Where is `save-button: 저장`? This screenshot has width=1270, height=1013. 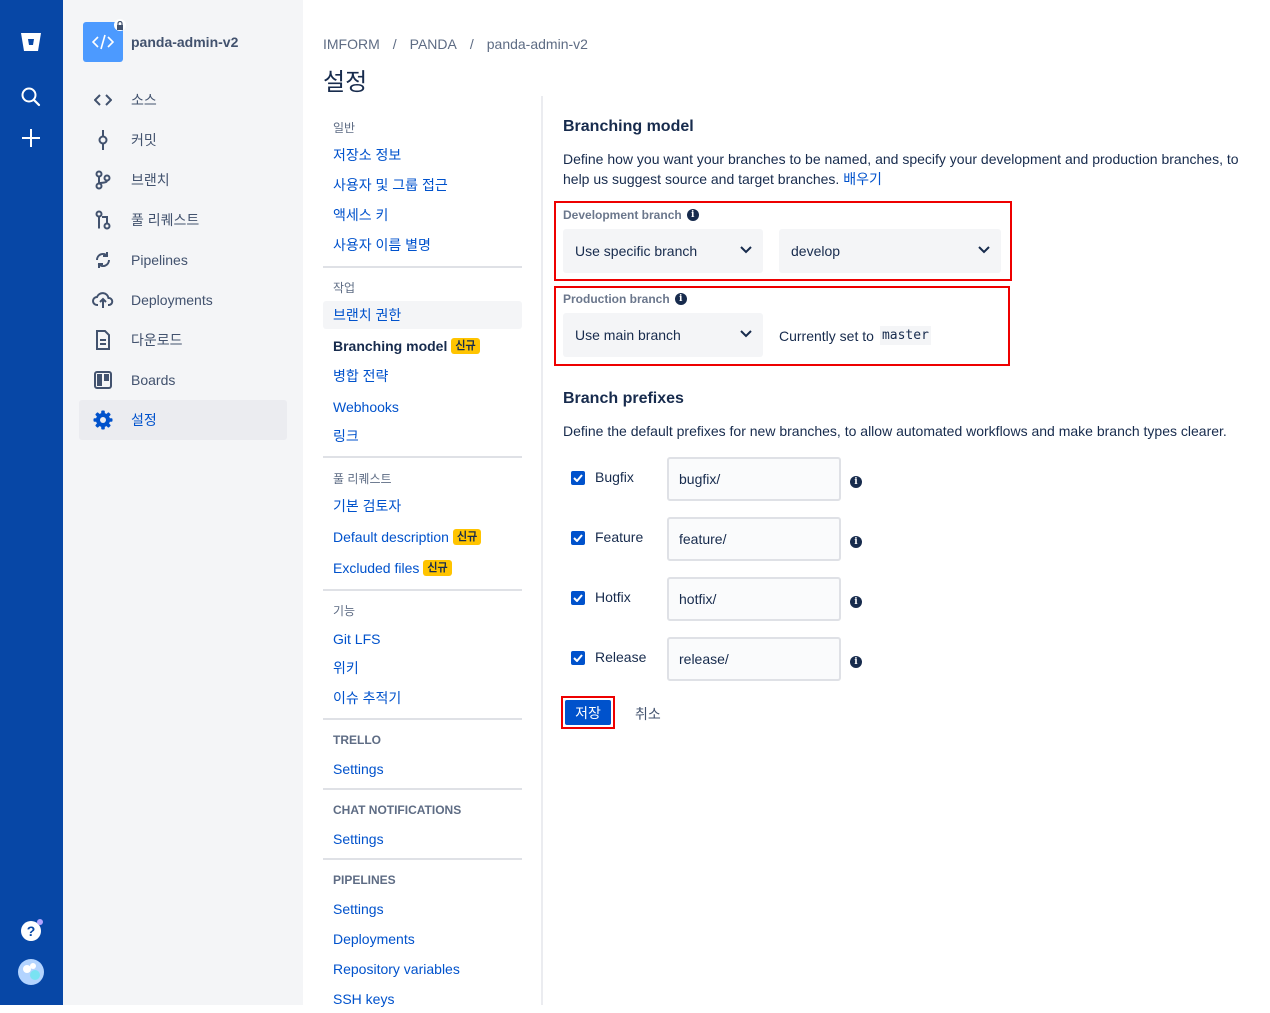 save-button: 저장 is located at coordinates (588, 712).